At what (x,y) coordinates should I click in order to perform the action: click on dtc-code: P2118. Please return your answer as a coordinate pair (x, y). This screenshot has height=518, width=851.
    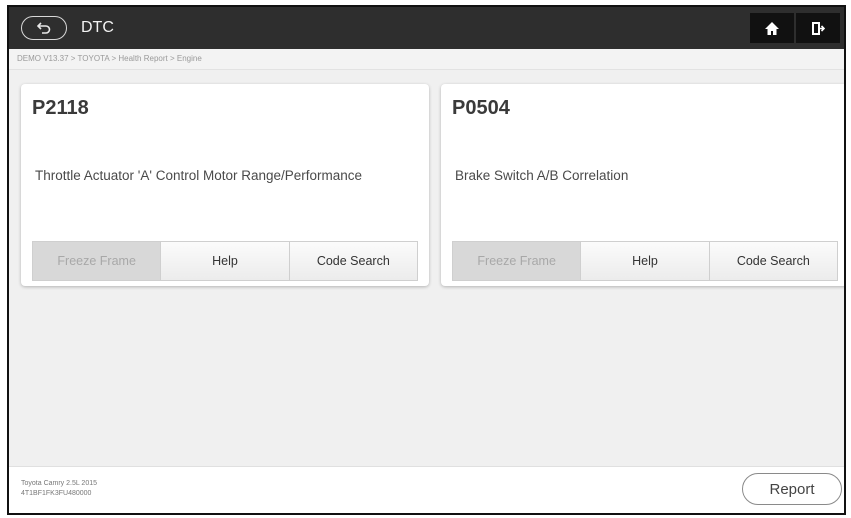
    Looking at the image, I should click on (60, 108).